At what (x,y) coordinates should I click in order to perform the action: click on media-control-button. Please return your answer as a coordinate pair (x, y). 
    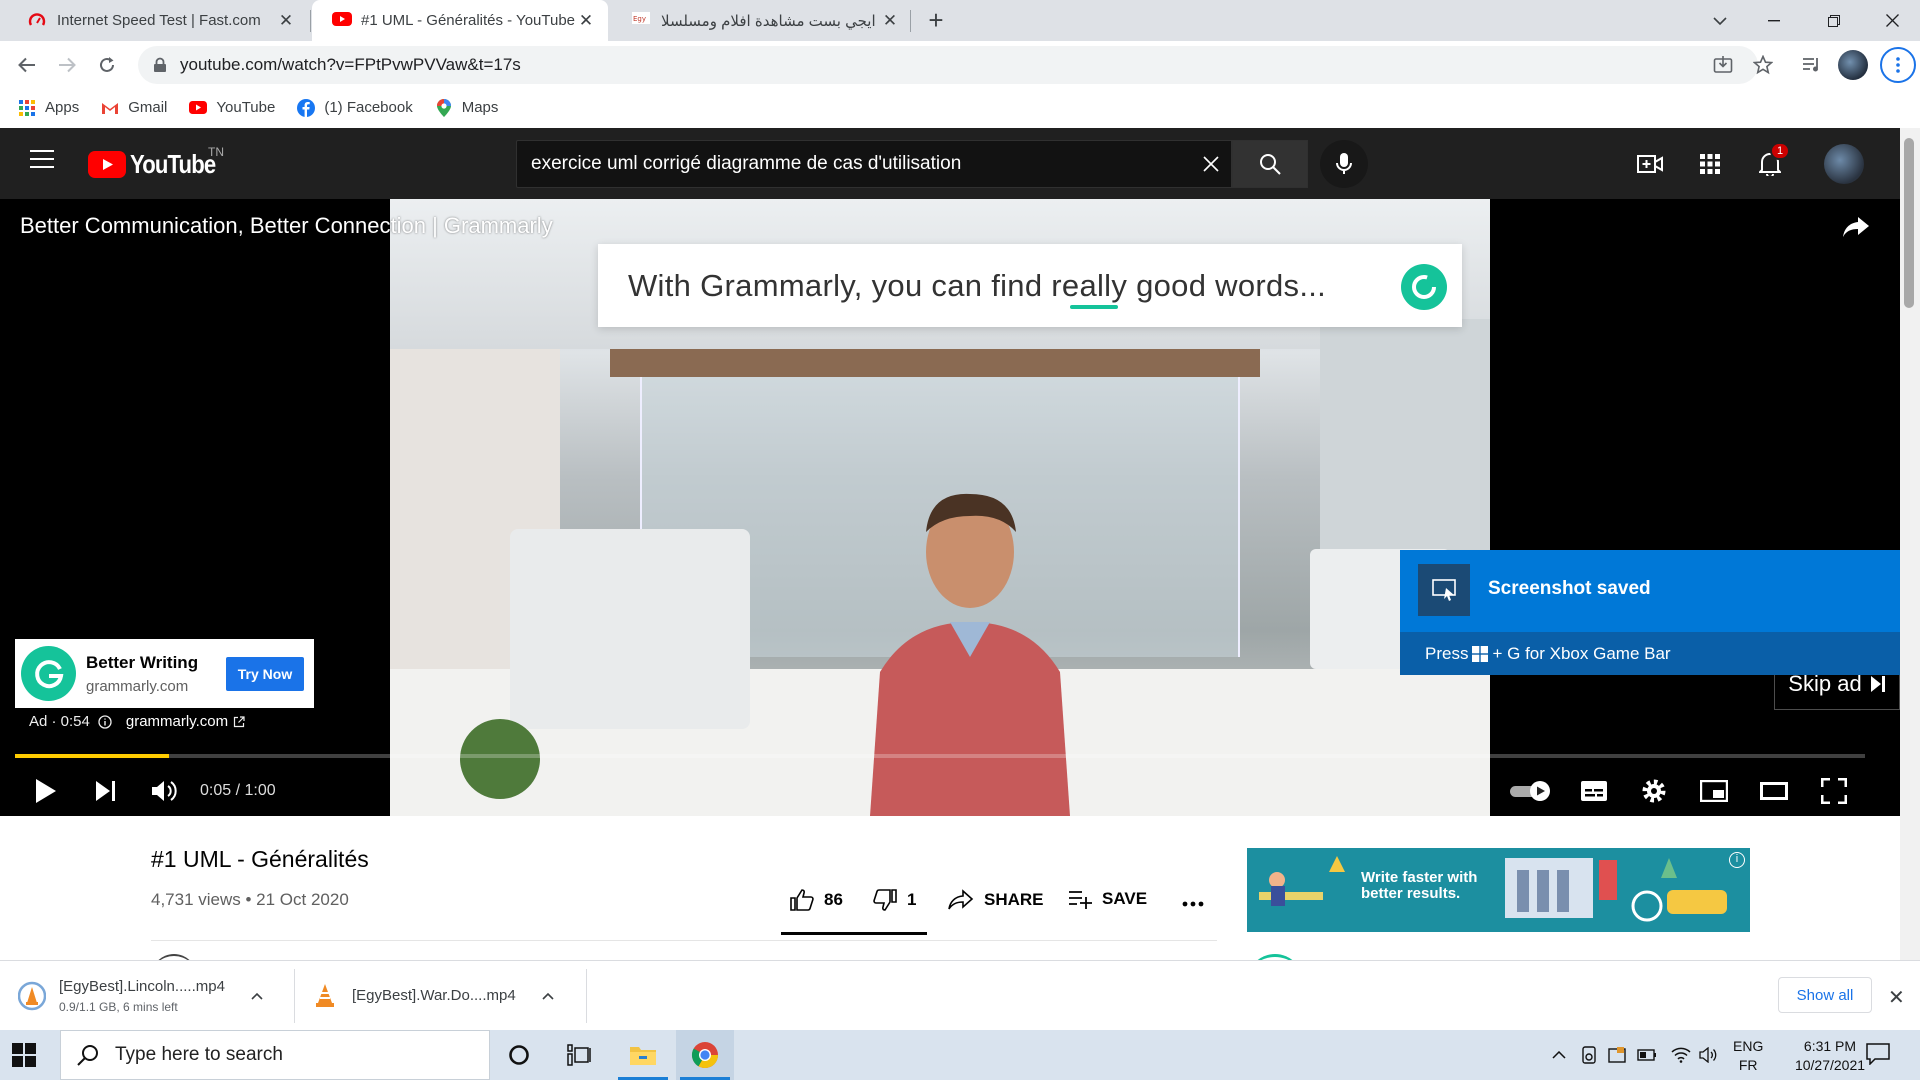
    Looking at the image, I should click on (1812, 65).